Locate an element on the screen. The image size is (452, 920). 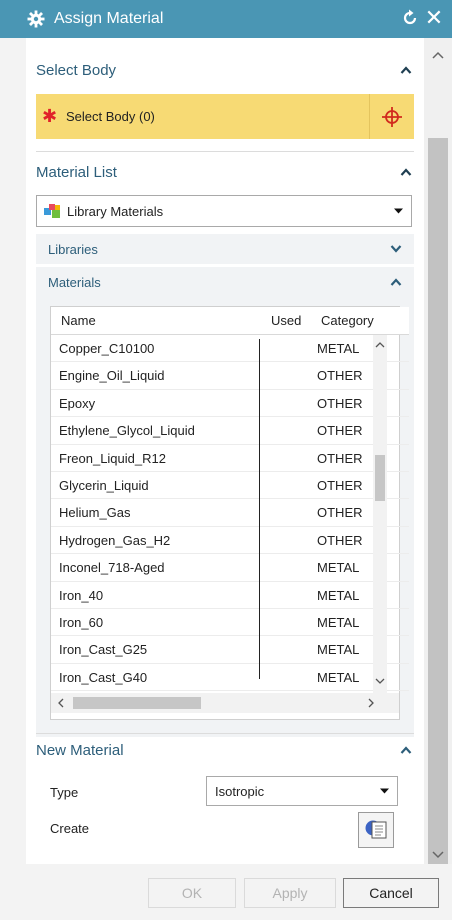
table-row: Helium_Gas OTHER is located at coordinates (230, 513).